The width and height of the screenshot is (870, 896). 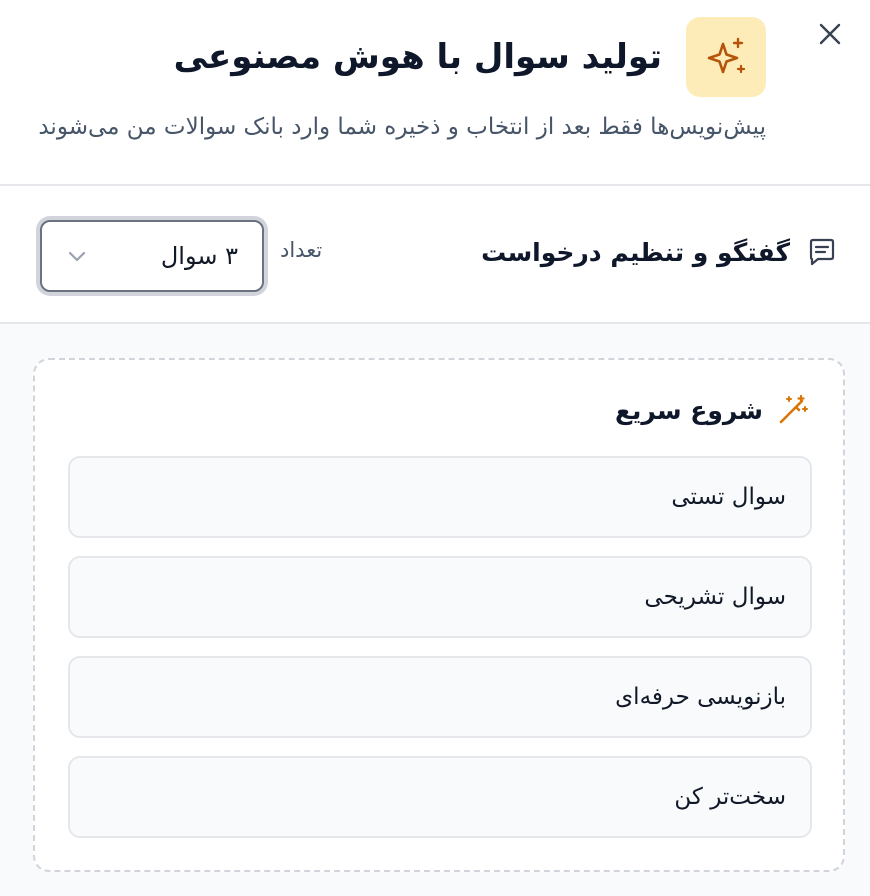 What do you see at coordinates (440, 597) in the screenshot?
I see `quick-item-descriptive: سوال تشریحی` at bounding box center [440, 597].